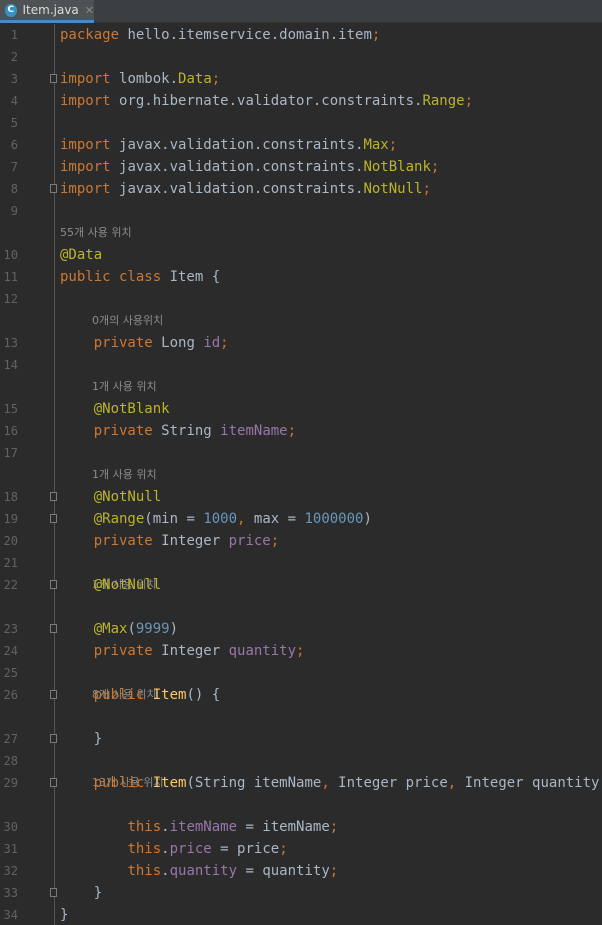 This screenshot has height=925, width=602. Describe the element at coordinates (9, 519) in the screenshot. I see `line-number: 19` at that location.